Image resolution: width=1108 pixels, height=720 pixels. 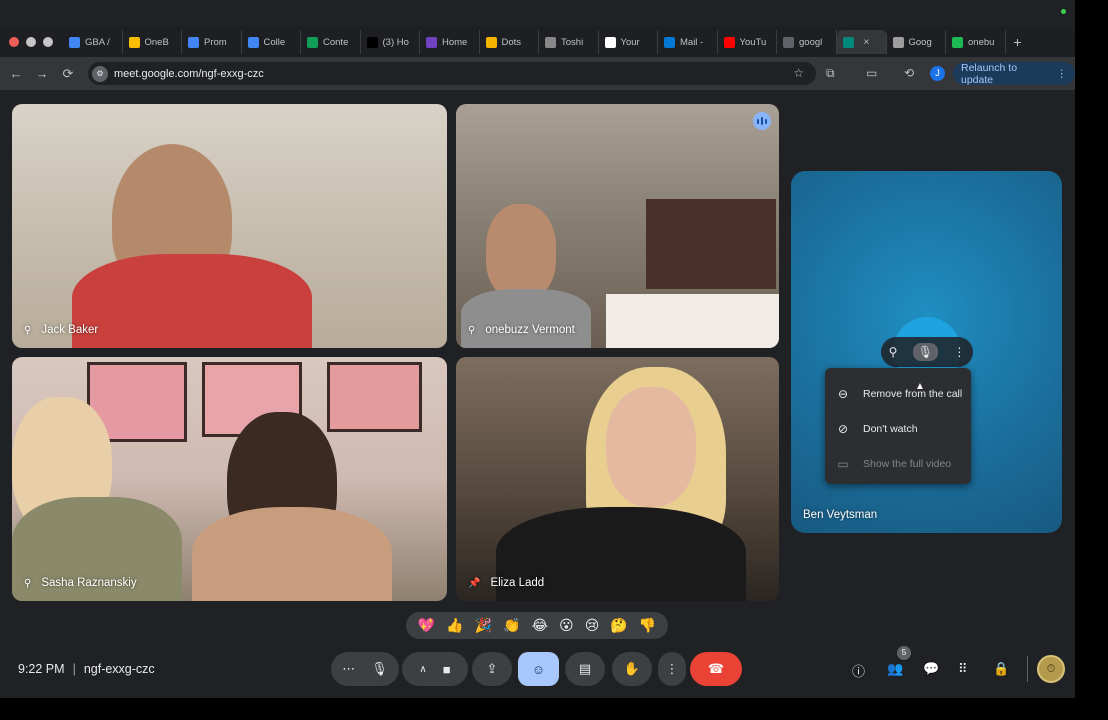 I want to click on tab-label: YouTu, so click(x=753, y=42).